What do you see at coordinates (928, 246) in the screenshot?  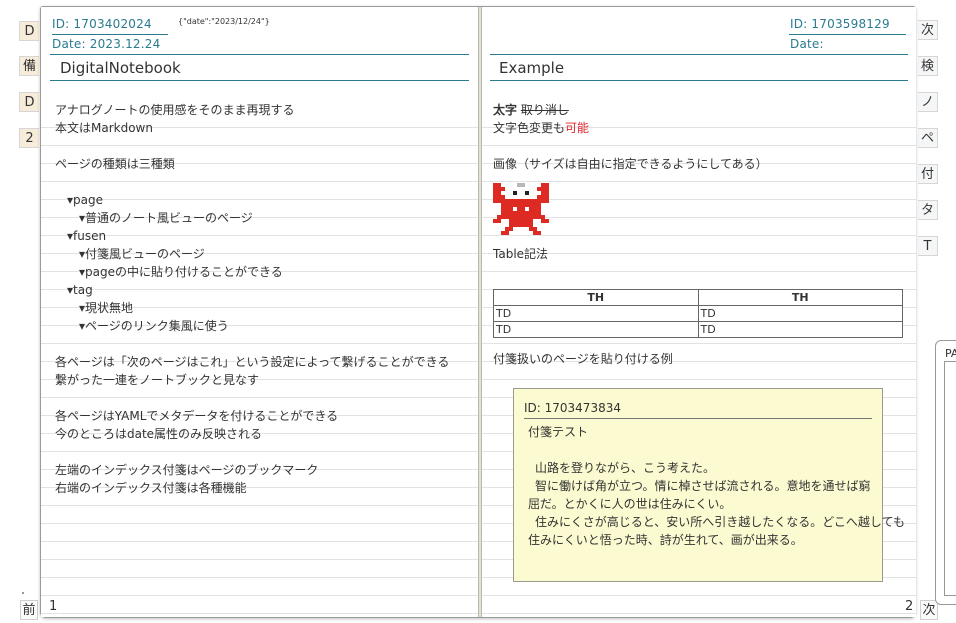 I see `function-tab-t: T` at bounding box center [928, 246].